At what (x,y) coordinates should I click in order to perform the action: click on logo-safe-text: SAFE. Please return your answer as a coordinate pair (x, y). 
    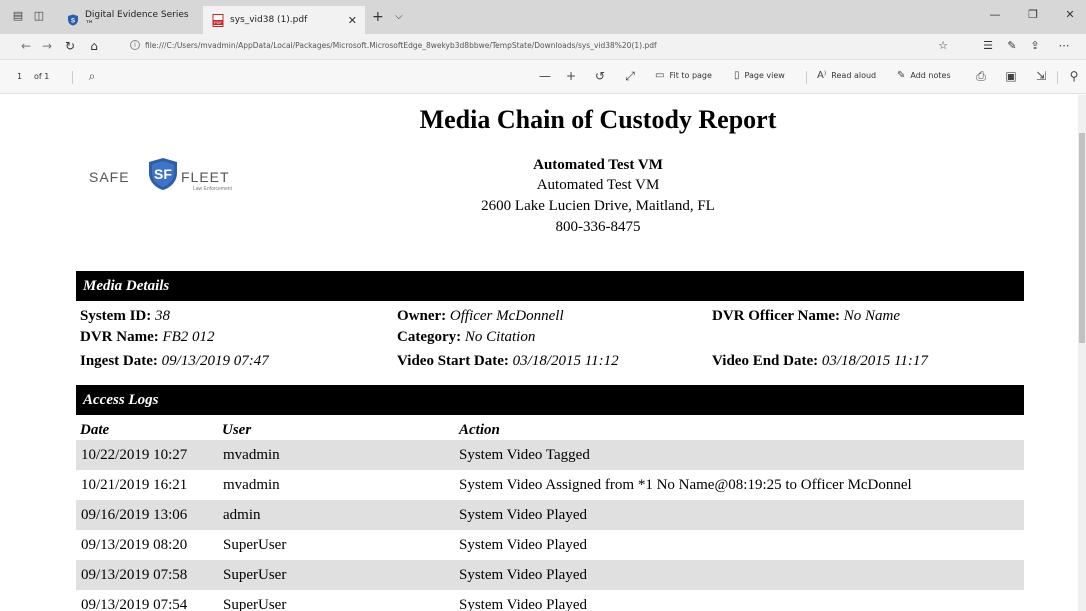
    Looking at the image, I should click on (109, 177).